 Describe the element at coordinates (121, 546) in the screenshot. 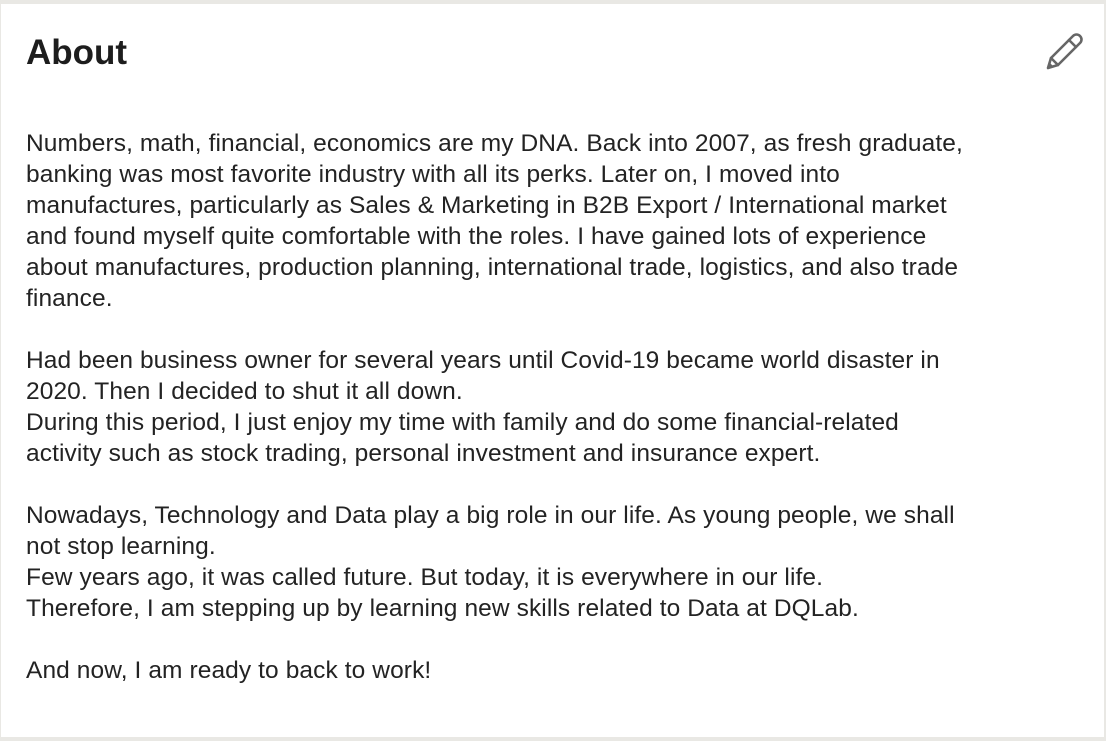

I see `text-line: not stop learning.` at that location.